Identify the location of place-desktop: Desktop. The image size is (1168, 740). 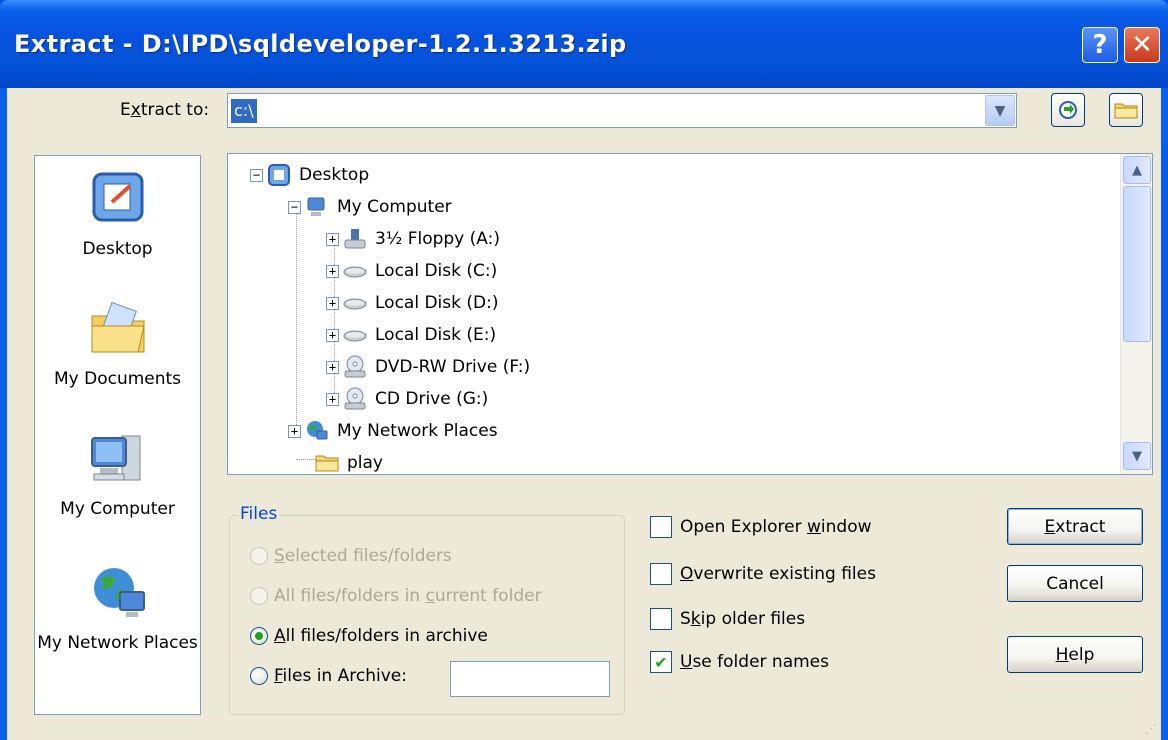
(117, 213).